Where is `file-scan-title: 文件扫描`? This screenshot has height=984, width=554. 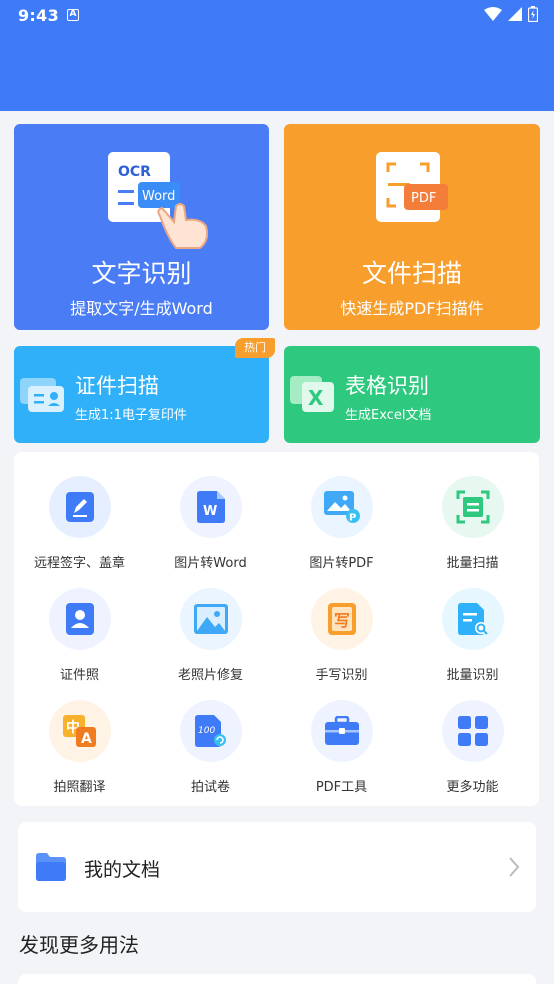 file-scan-title: 文件扫描 is located at coordinates (411, 273).